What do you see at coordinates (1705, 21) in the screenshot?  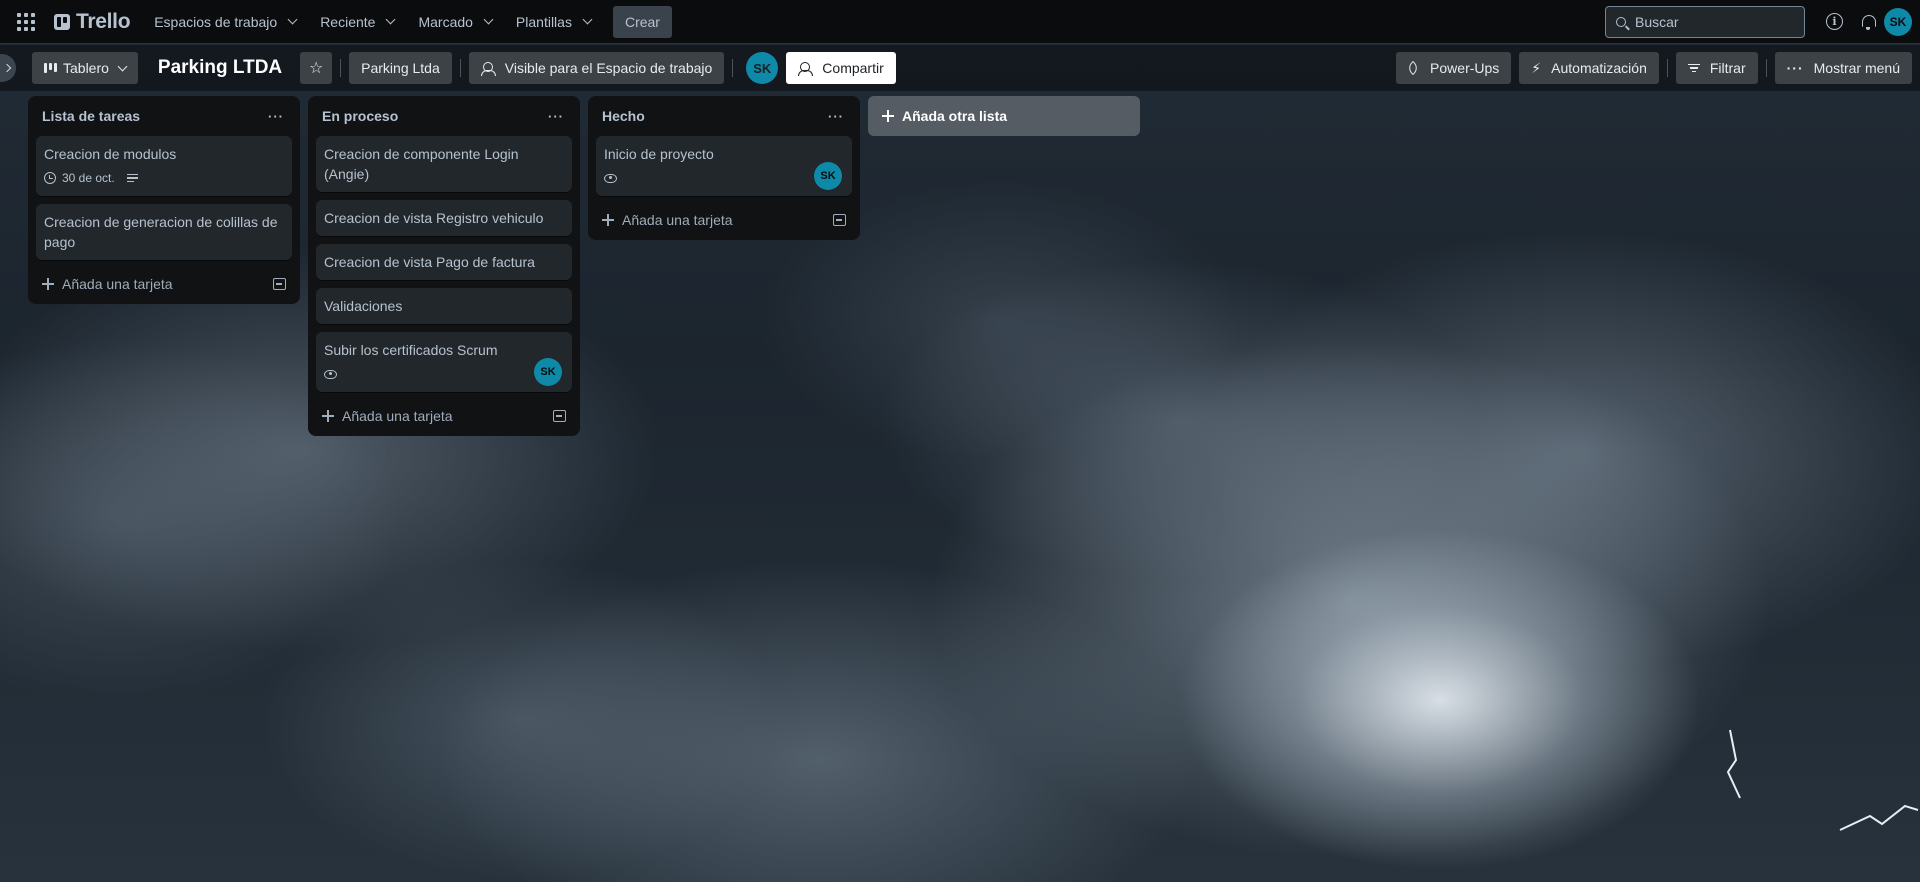 I see `search-input: Buscar` at bounding box center [1705, 21].